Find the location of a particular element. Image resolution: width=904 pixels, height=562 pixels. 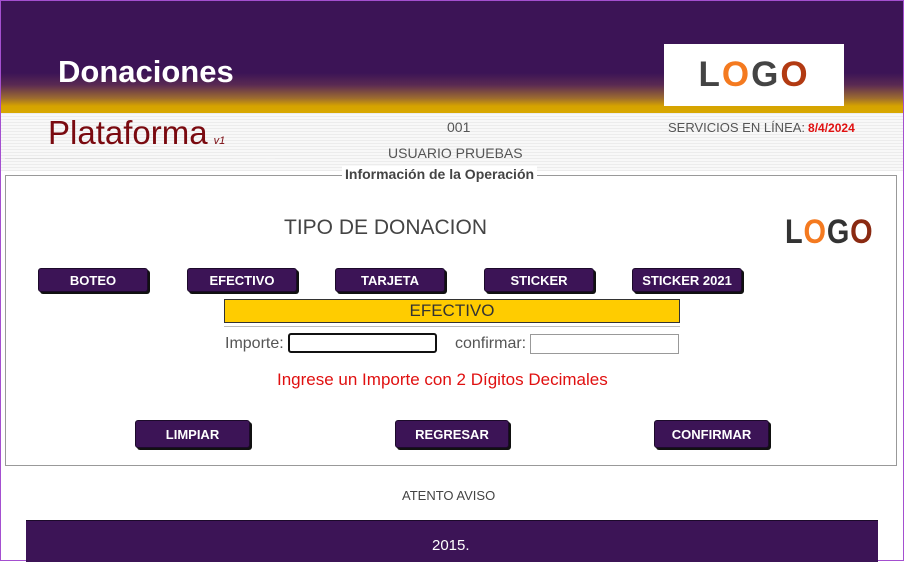

divider is located at coordinates (452, 326).